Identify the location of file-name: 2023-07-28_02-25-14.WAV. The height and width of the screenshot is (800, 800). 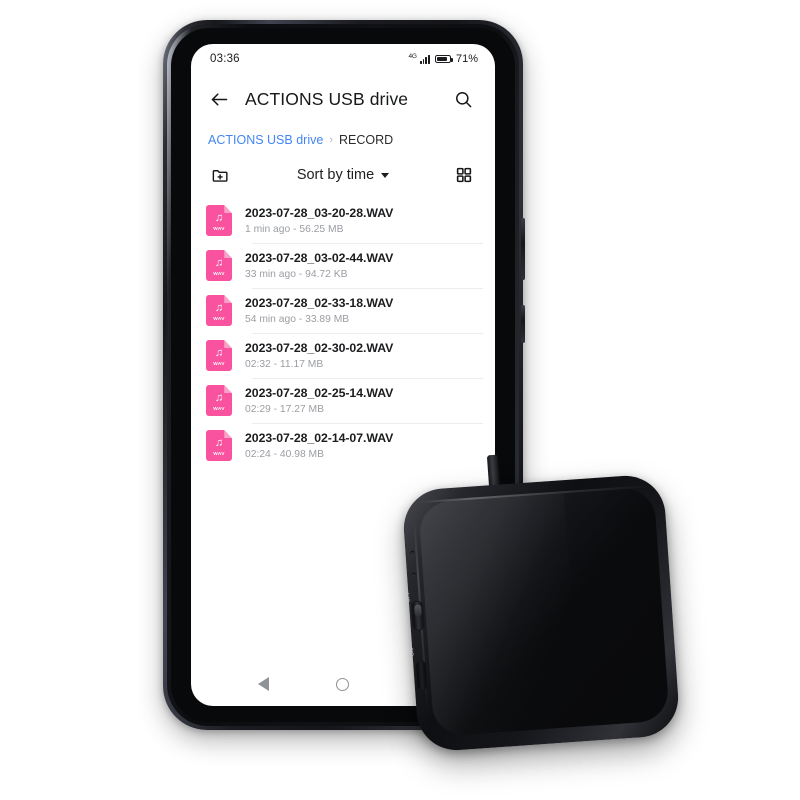
(319, 393).